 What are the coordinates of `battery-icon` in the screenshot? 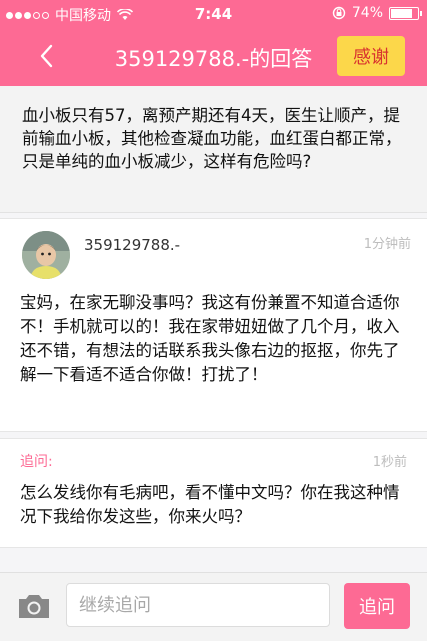 It's located at (405, 13).